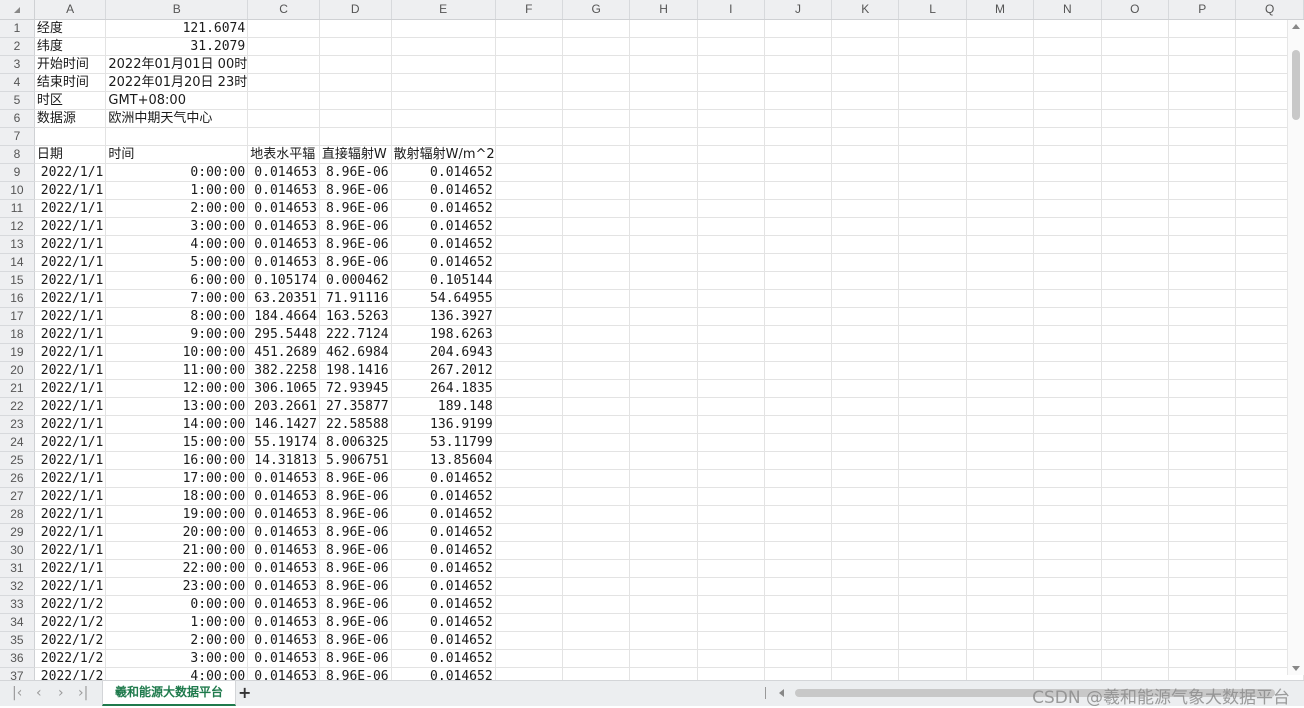  Describe the element at coordinates (17, 370) in the screenshot. I see `row-header: 20` at that location.